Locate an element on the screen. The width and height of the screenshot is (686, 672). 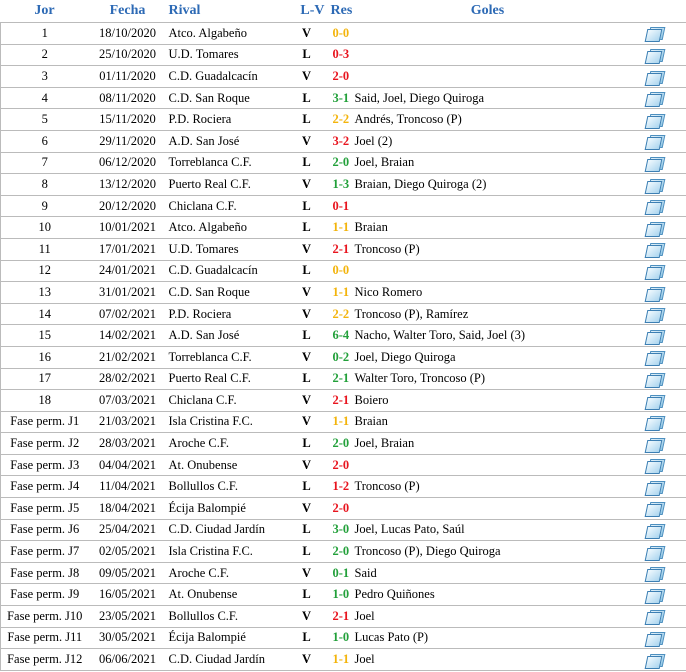
jor-cell: 1 is located at coordinates (44, 33).